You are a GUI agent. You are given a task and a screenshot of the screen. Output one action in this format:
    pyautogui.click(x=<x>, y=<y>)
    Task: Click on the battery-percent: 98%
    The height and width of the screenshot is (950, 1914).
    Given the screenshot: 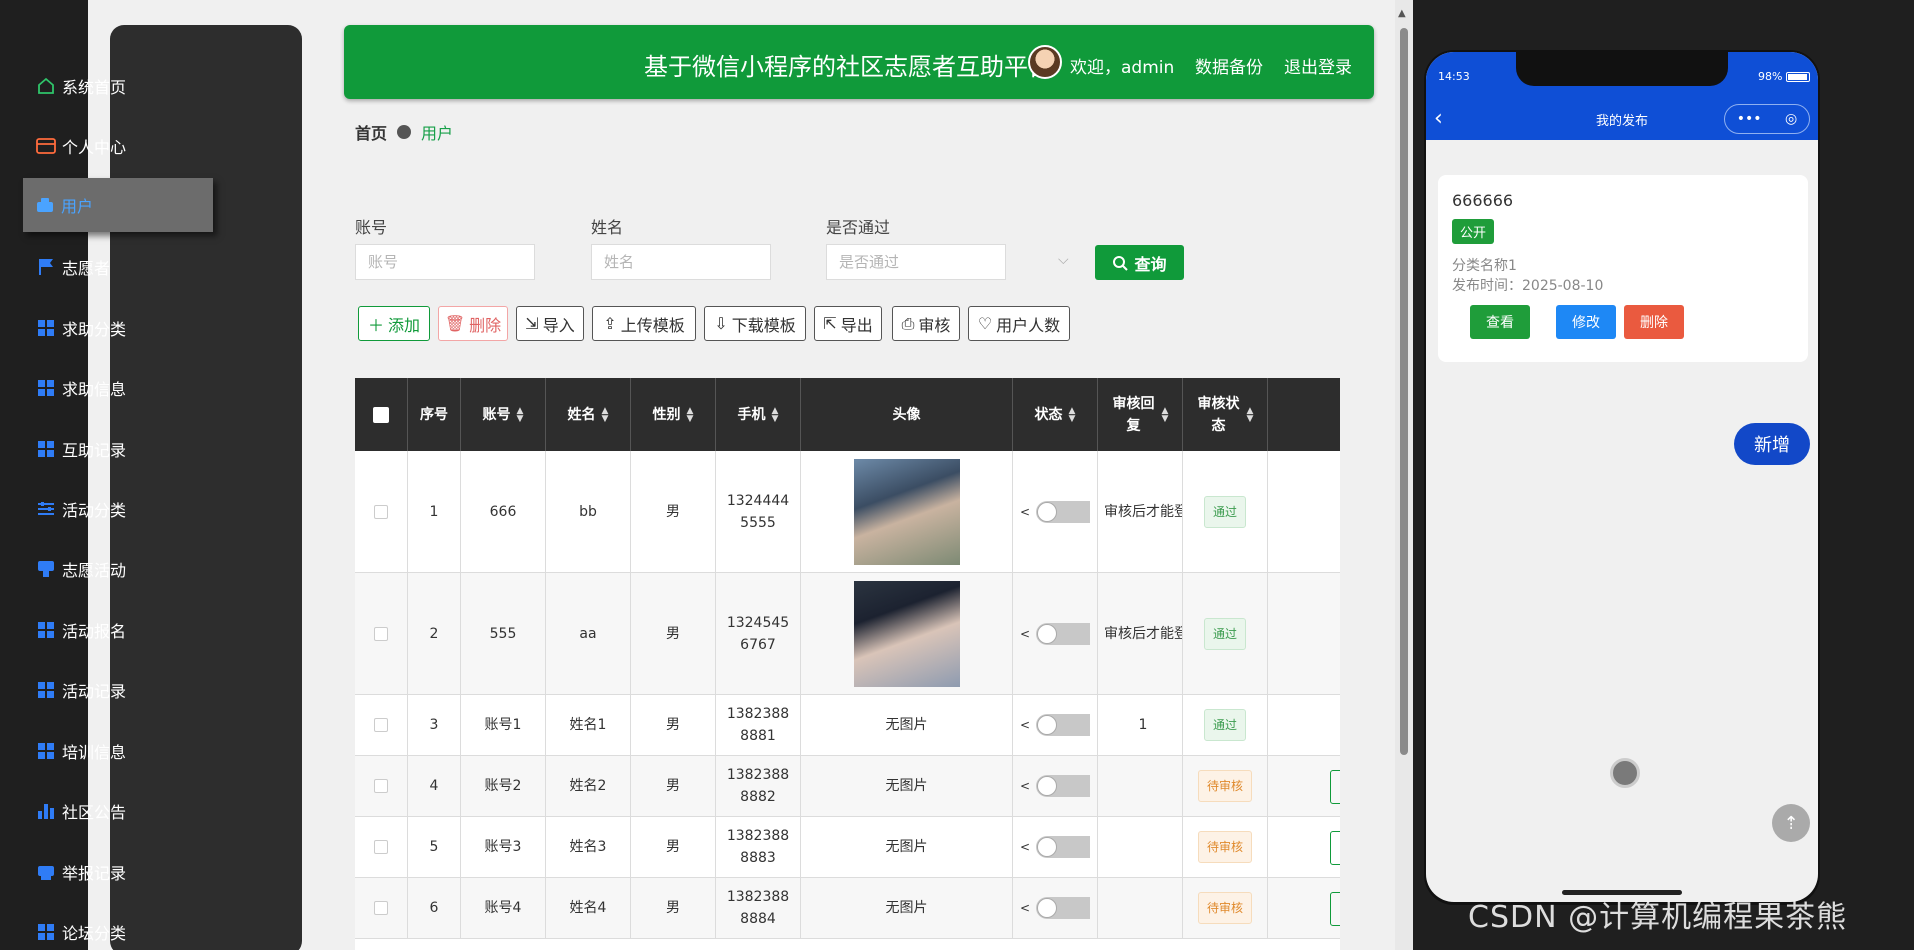 What is the action you would take?
    pyautogui.click(x=1770, y=76)
    